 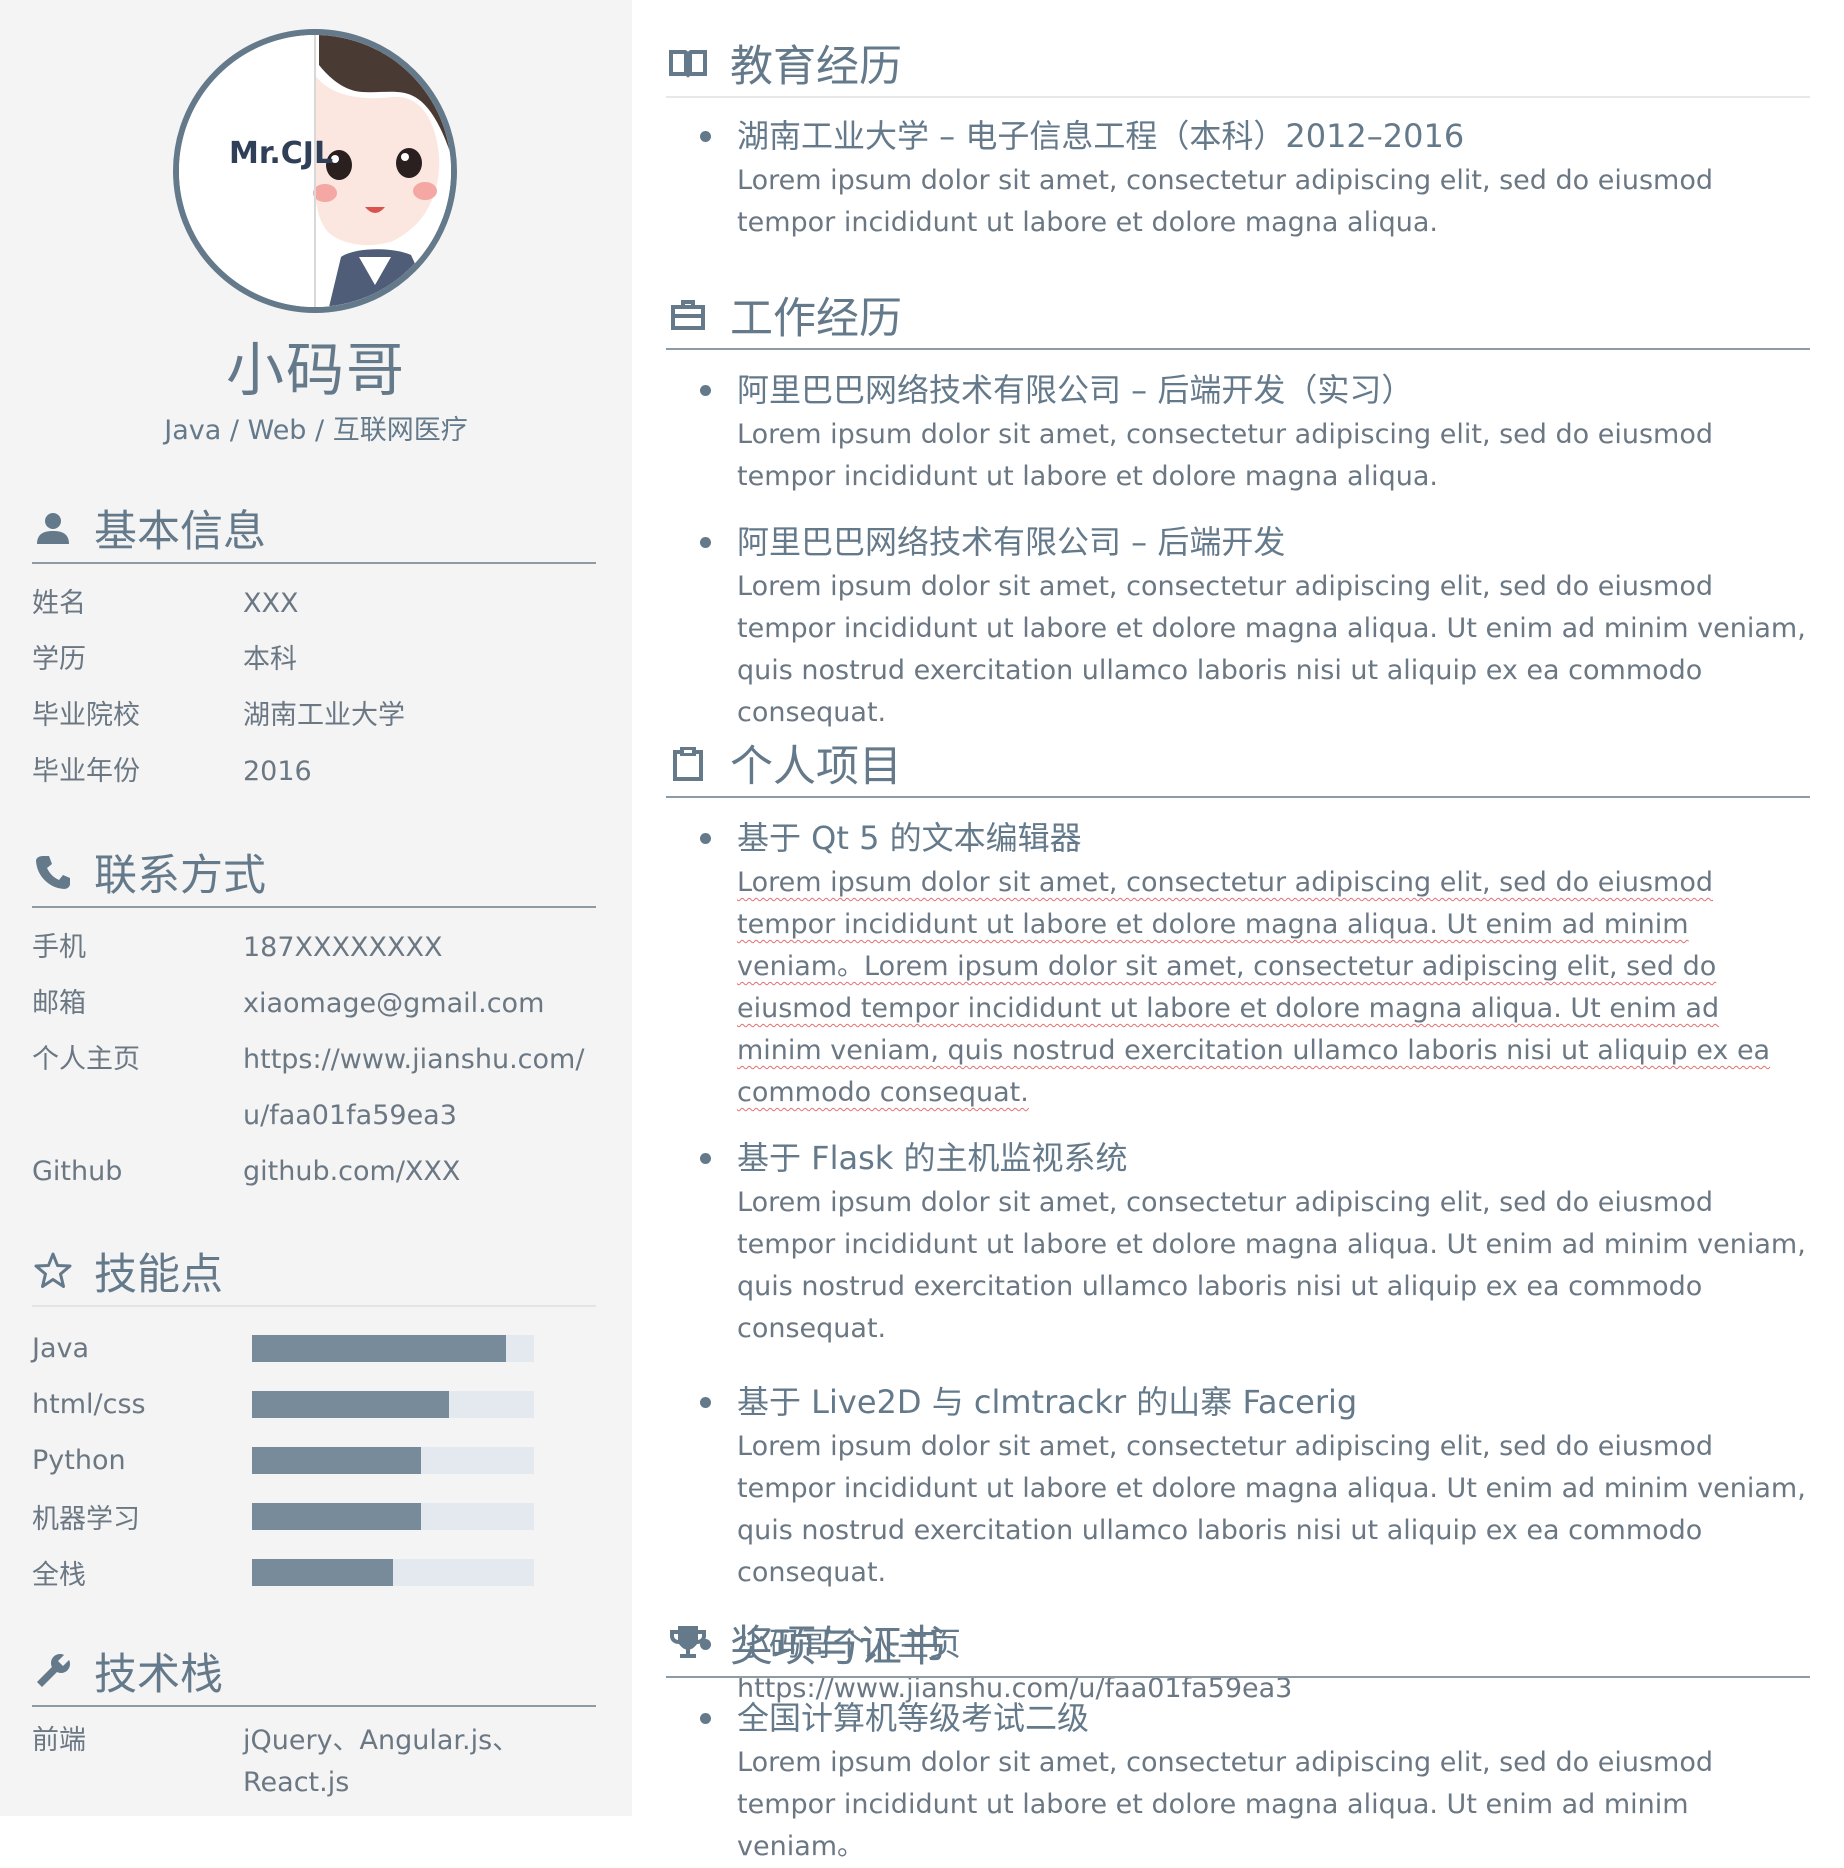 What do you see at coordinates (53, 528) in the screenshot?
I see `user-icon` at bounding box center [53, 528].